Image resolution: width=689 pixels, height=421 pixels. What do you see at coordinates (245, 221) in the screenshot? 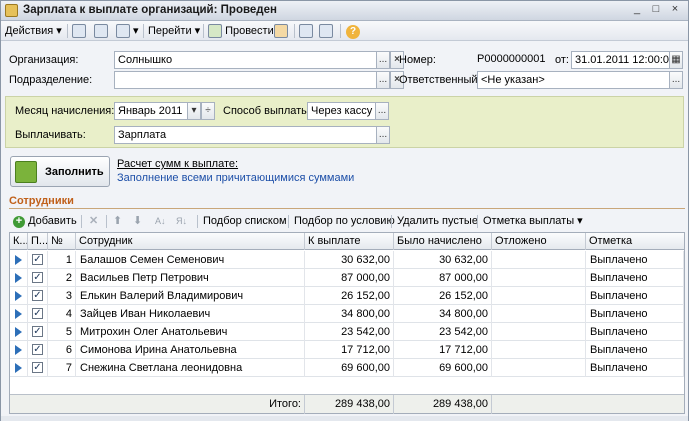
I see `pick-list-button: Подбор списком` at bounding box center [245, 221].